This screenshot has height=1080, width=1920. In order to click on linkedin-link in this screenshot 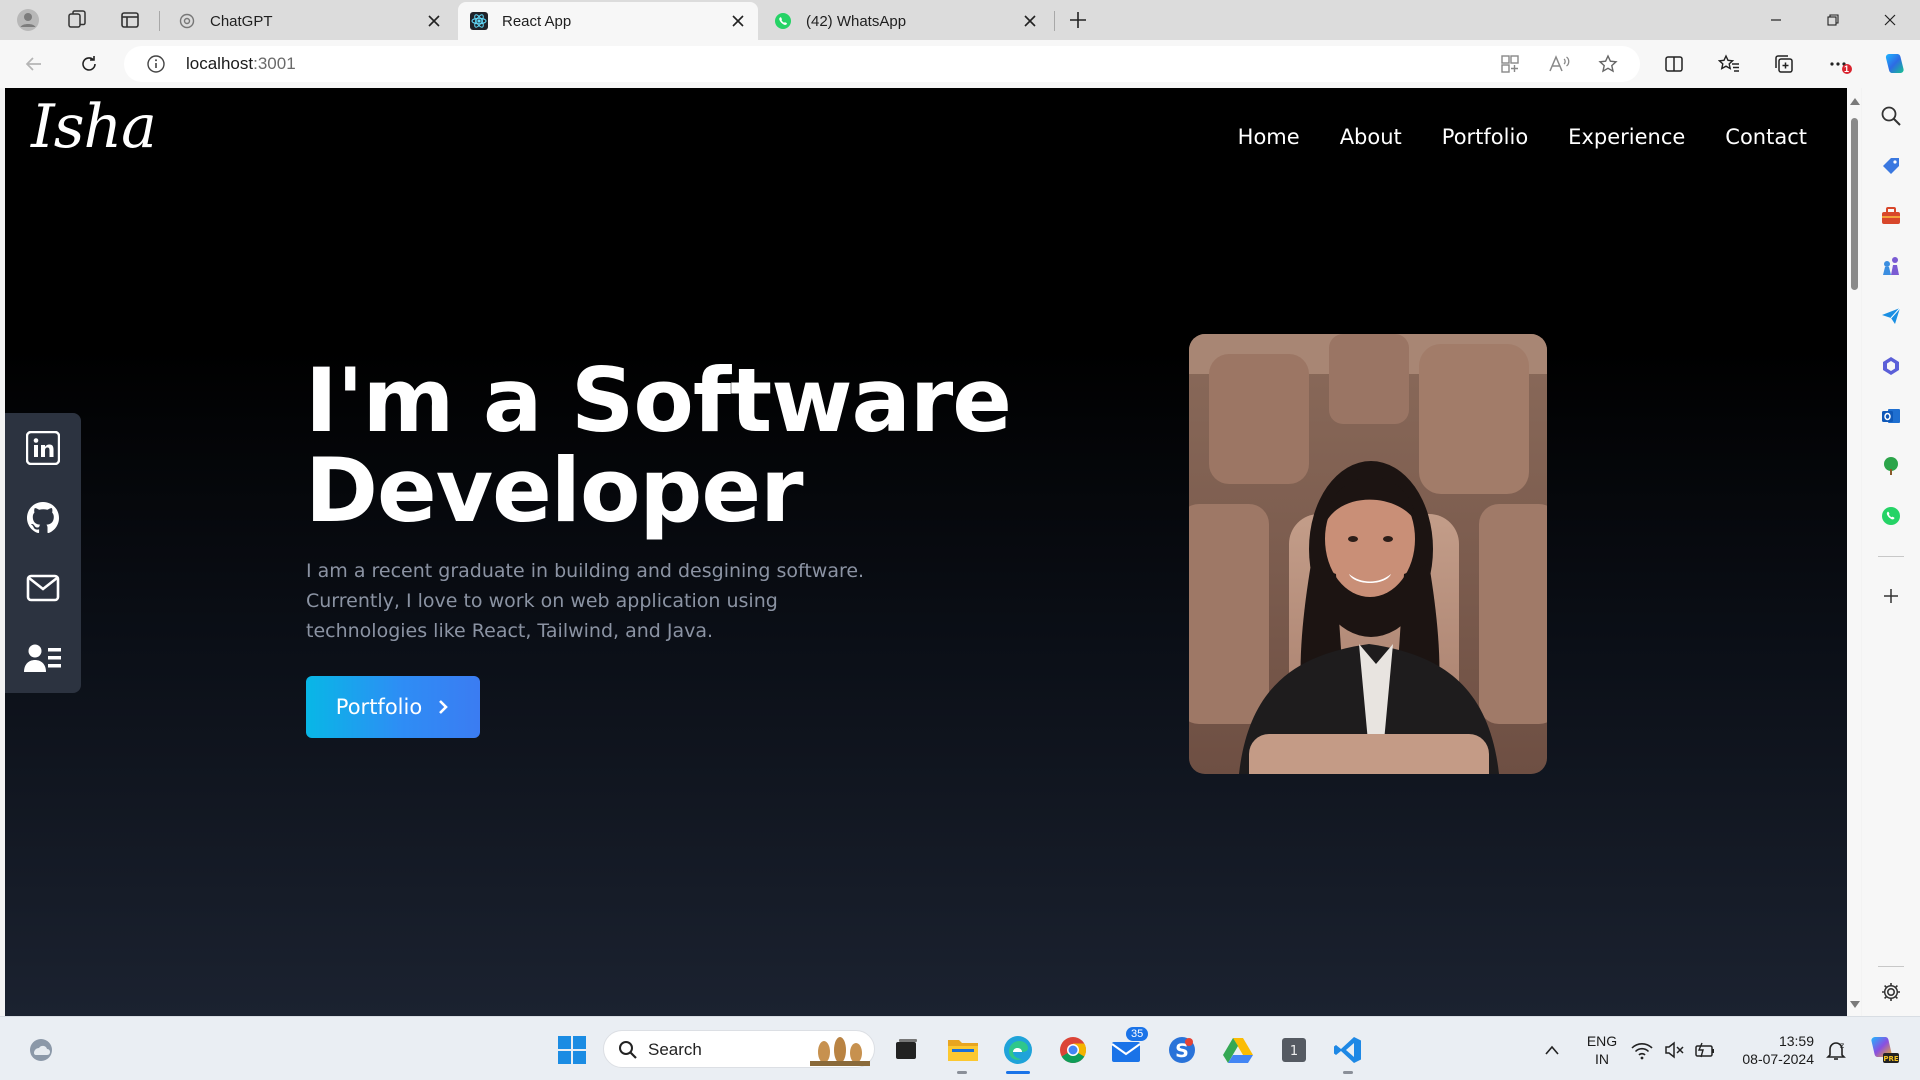, I will do `click(43, 448)`.